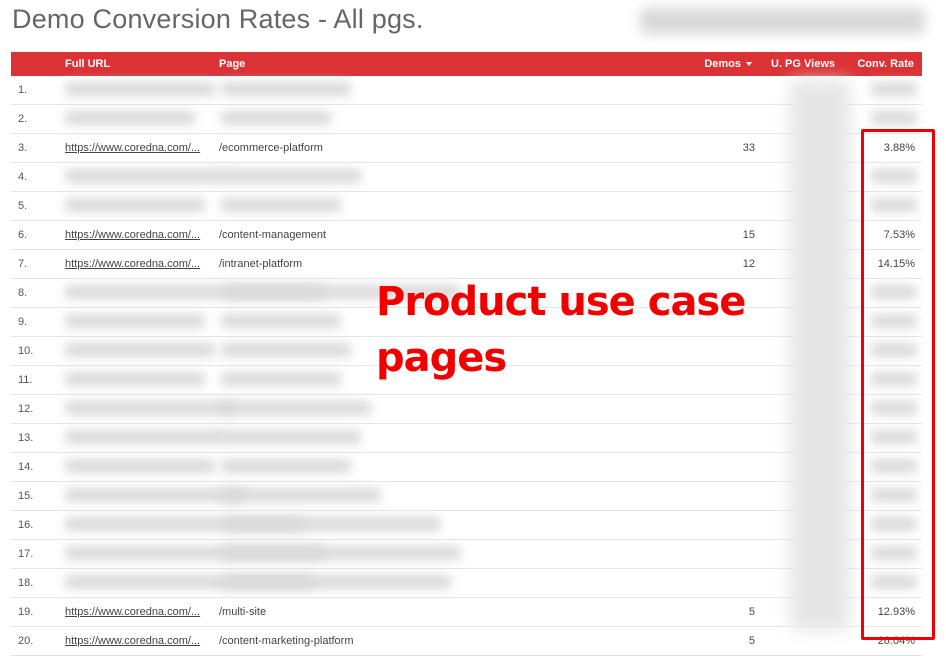 The width and height of the screenshot is (946, 656). I want to click on row-index: 13., so click(26, 438).